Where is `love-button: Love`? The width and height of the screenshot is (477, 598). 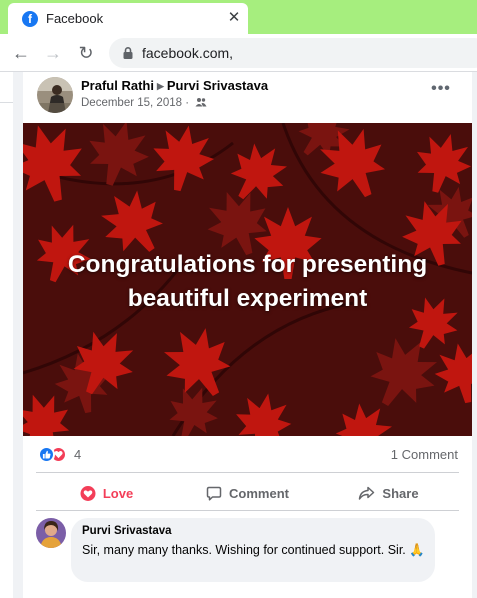 love-button: Love is located at coordinates (106, 493).